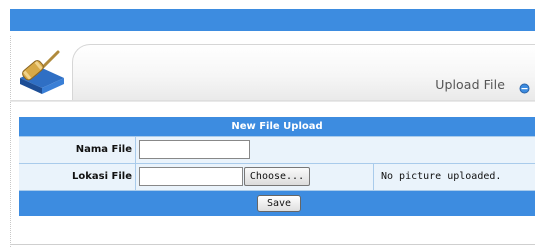  I want to click on nama-file-label: Nama File, so click(103, 149).